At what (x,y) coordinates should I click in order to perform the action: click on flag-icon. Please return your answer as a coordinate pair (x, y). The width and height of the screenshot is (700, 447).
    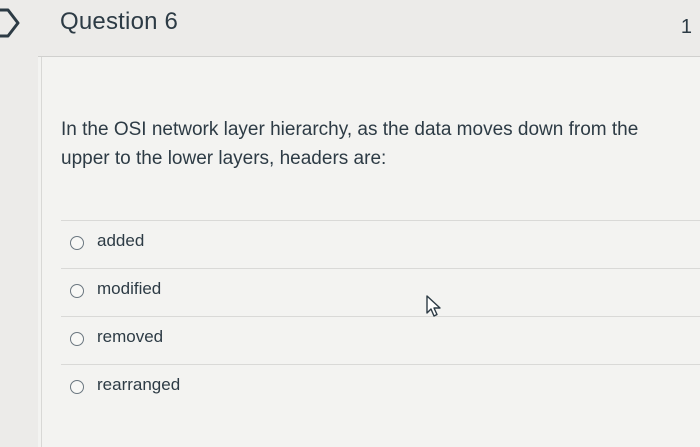
    Looking at the image, I should click on (11, 23).